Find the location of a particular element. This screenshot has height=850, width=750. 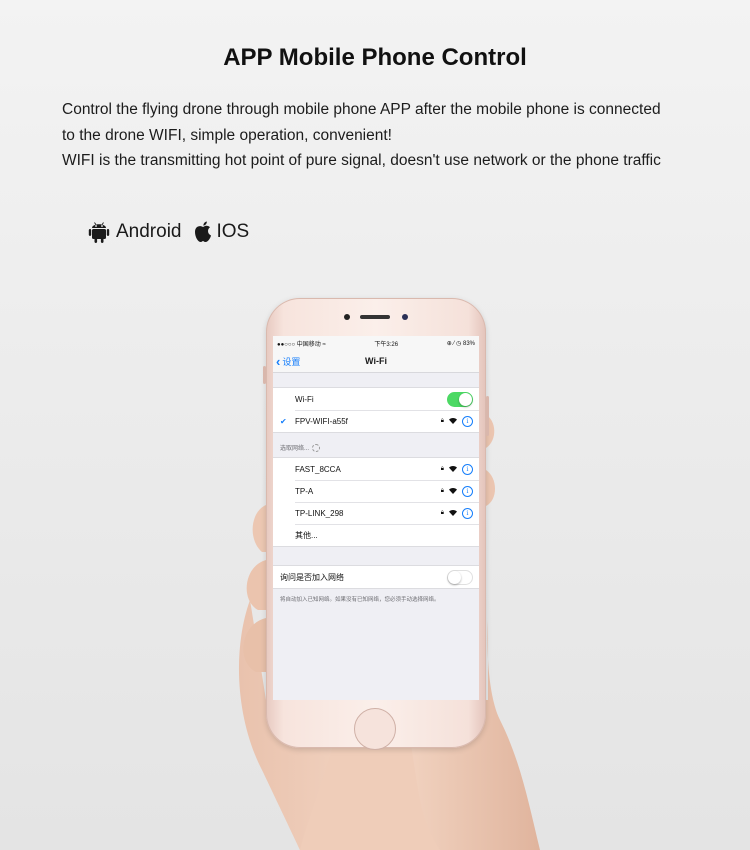

platform-list: Android IOS is located at coordinates (168, 232).